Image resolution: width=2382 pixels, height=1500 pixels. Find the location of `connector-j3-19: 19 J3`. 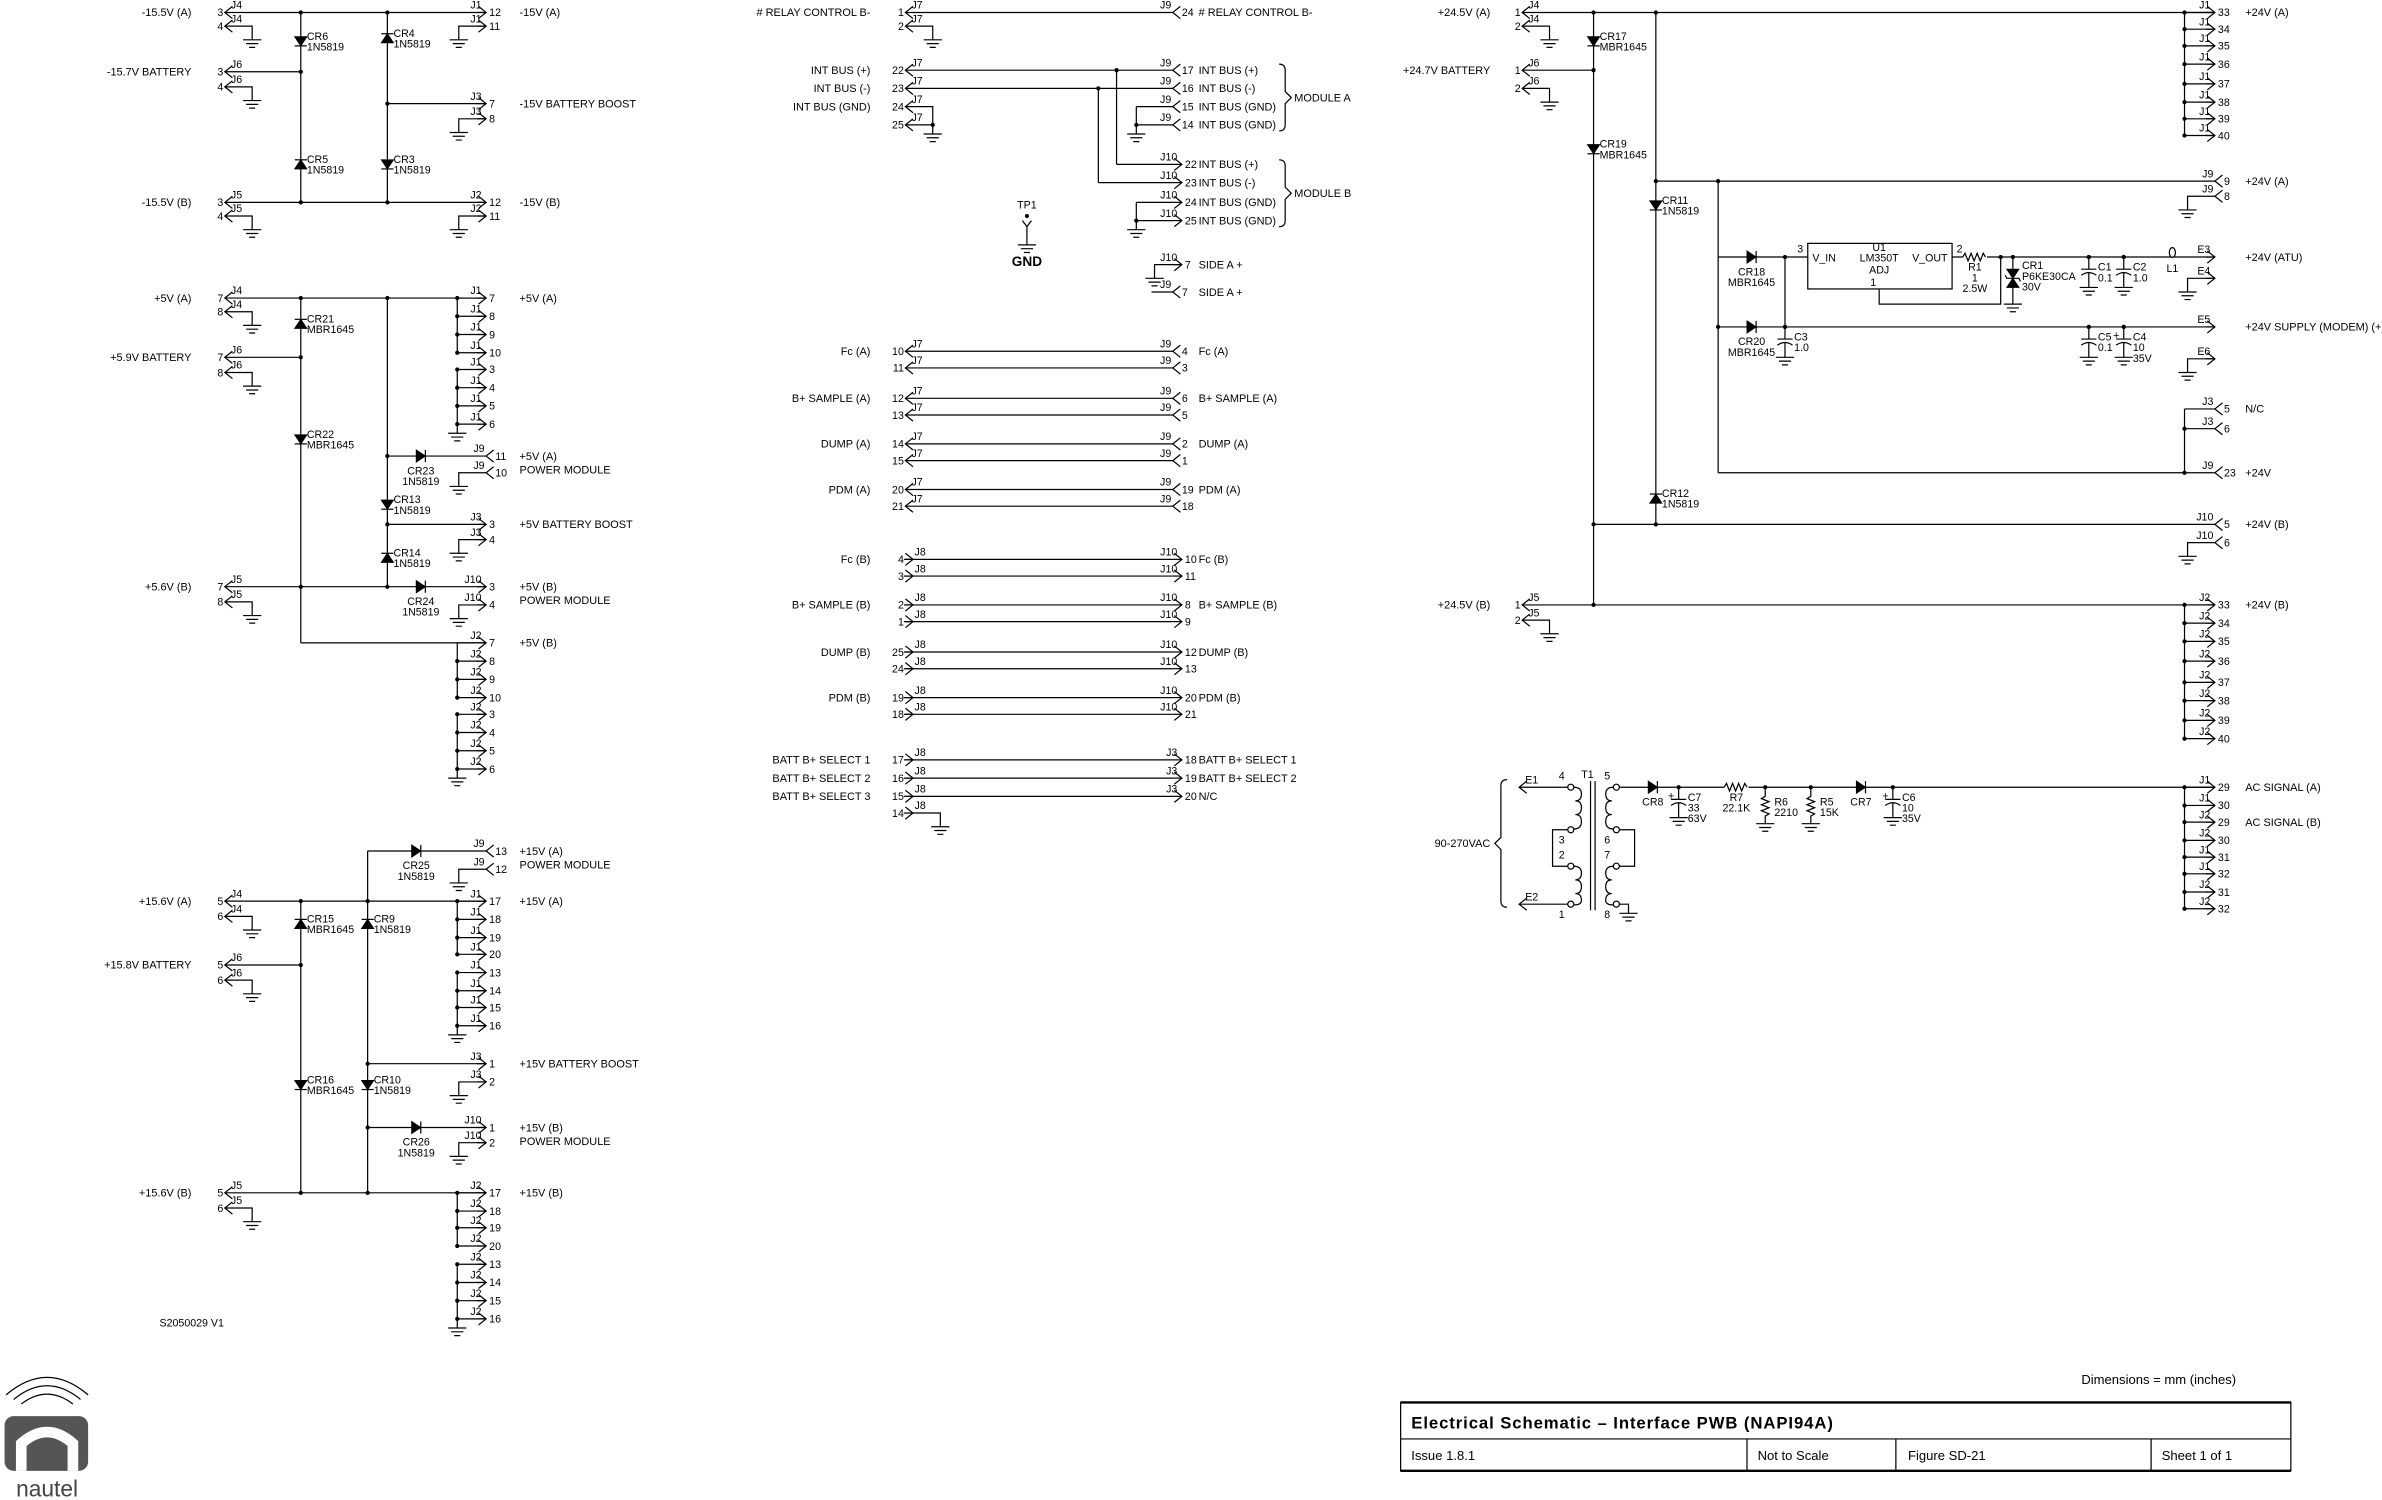

connector-j3-19: 19 J3 is located at coordinates (1181, 775).